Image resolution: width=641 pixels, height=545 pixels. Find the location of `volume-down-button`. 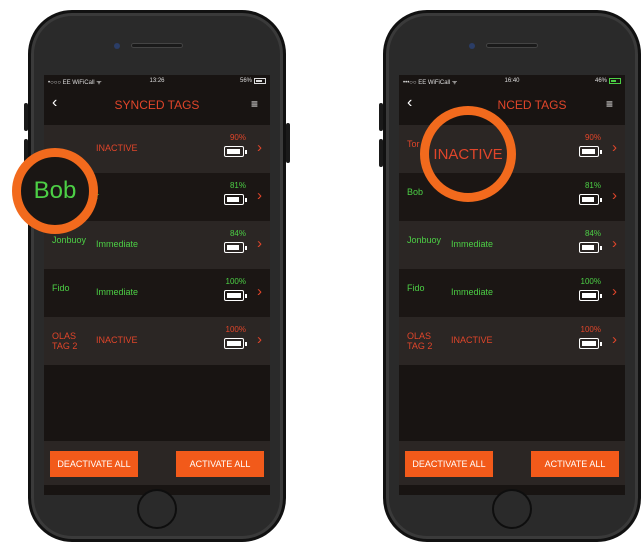

volume-down-button is located at coordinates (381, 153).